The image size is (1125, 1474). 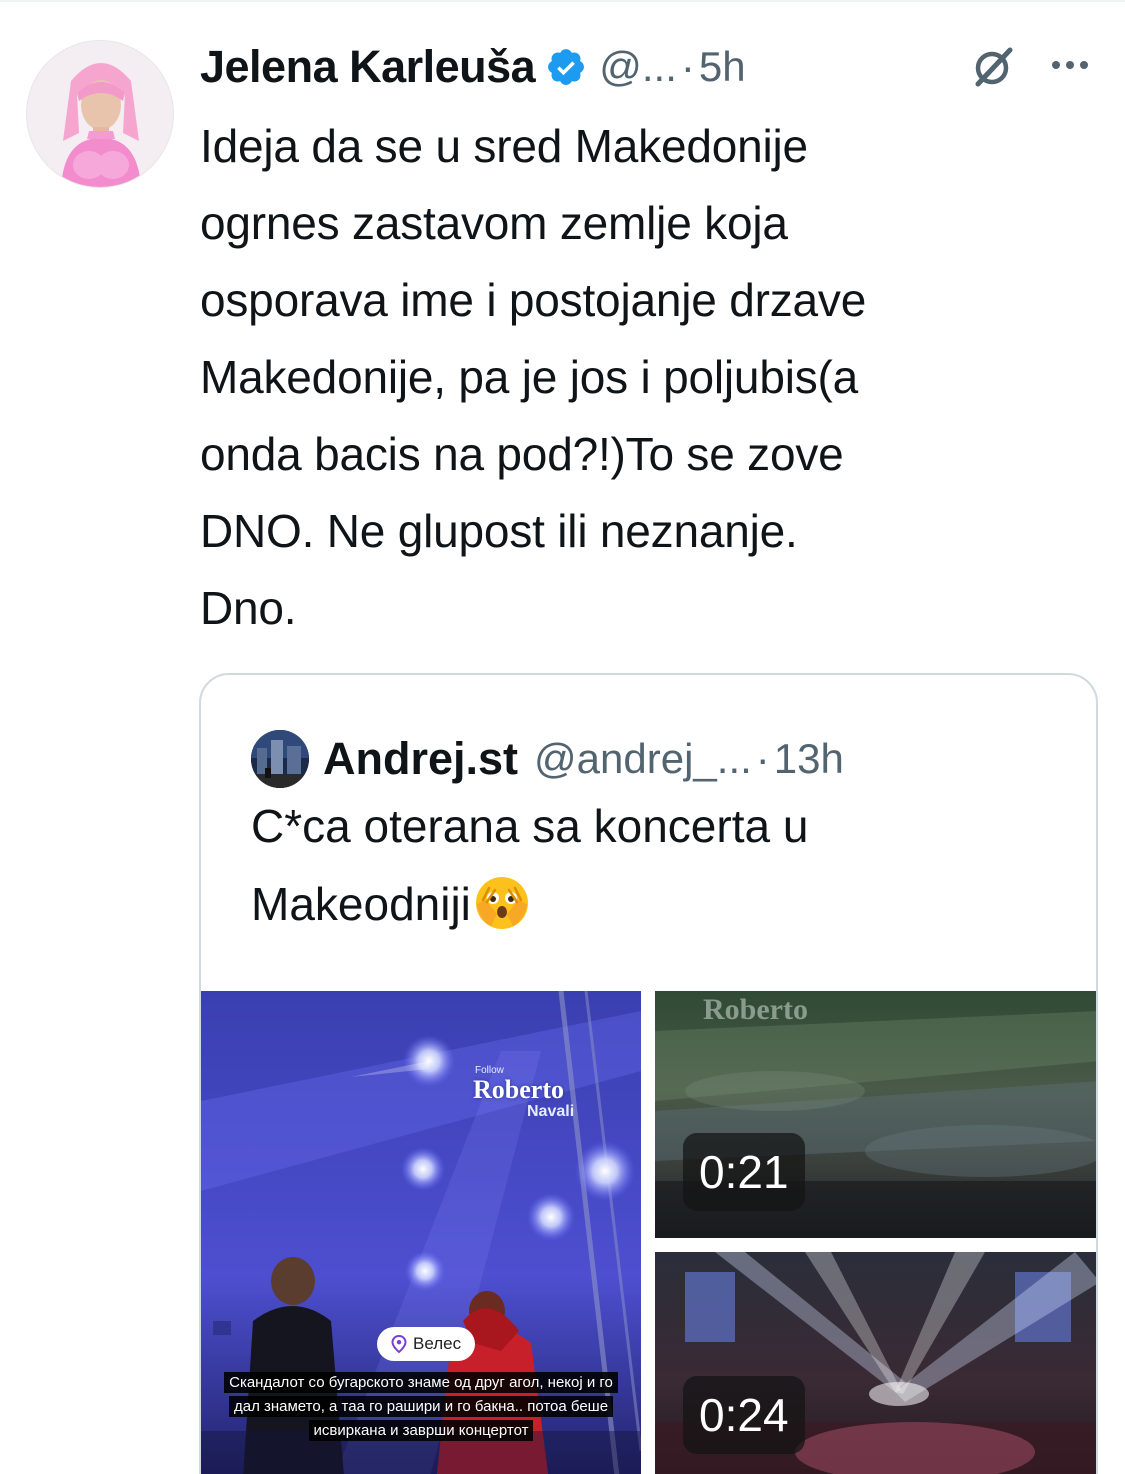 I want to click on tweet-header: Jelena Karleuša @... · 5h, so click(x=650, y=67).